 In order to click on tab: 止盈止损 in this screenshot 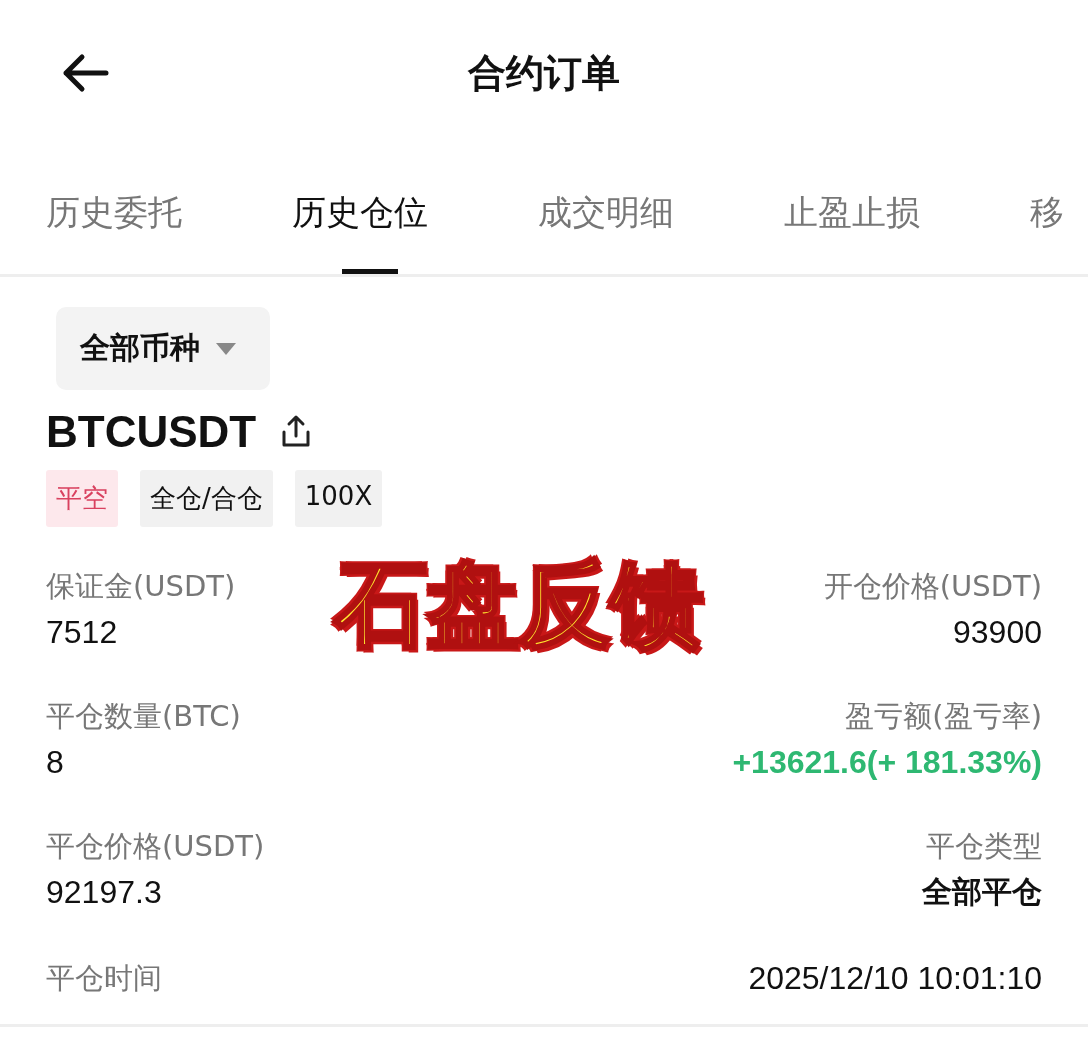, I will do `click(882, 212)`.